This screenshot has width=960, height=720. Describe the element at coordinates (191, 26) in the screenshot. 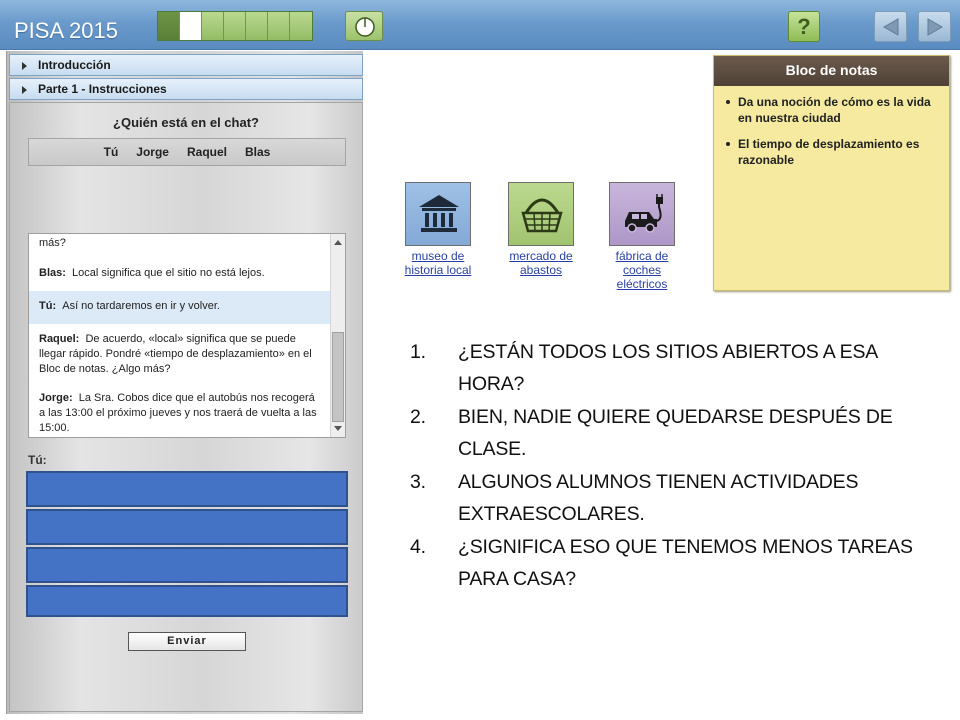

I see `progress-step-current` at that location.